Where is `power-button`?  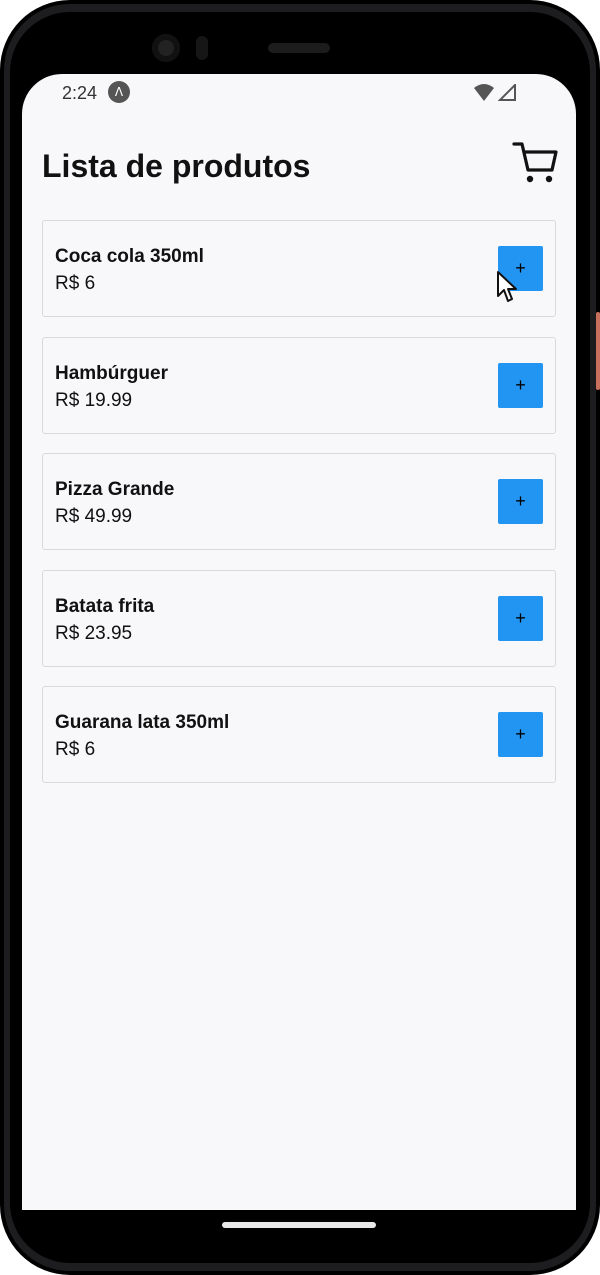 power-button is located at coordinates (598, 351).